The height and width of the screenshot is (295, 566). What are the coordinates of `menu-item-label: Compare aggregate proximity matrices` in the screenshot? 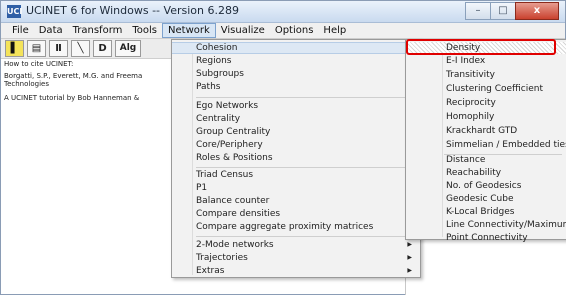 It's located at (285, 227).